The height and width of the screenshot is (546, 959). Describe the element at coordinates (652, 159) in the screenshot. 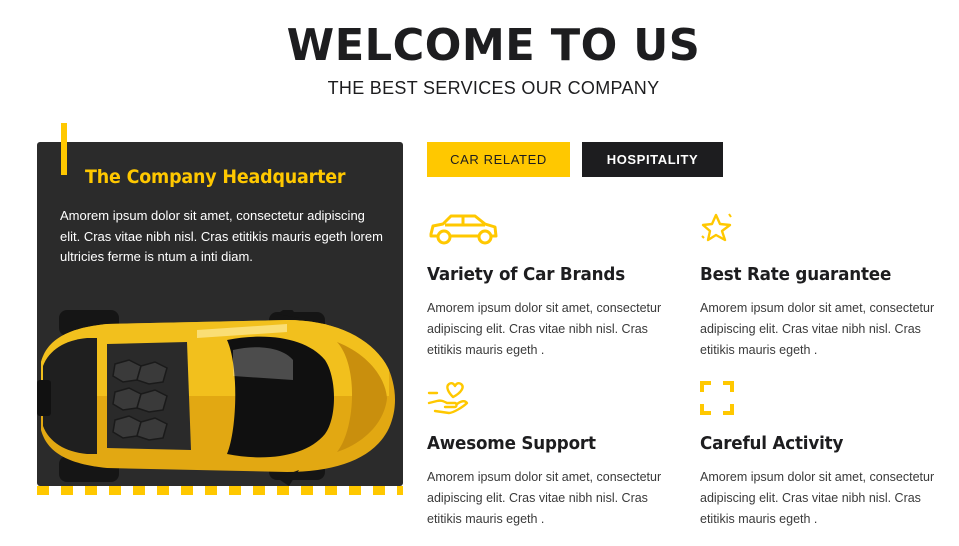

I see `tab-hospitality: HOSPITALITY` at that location.